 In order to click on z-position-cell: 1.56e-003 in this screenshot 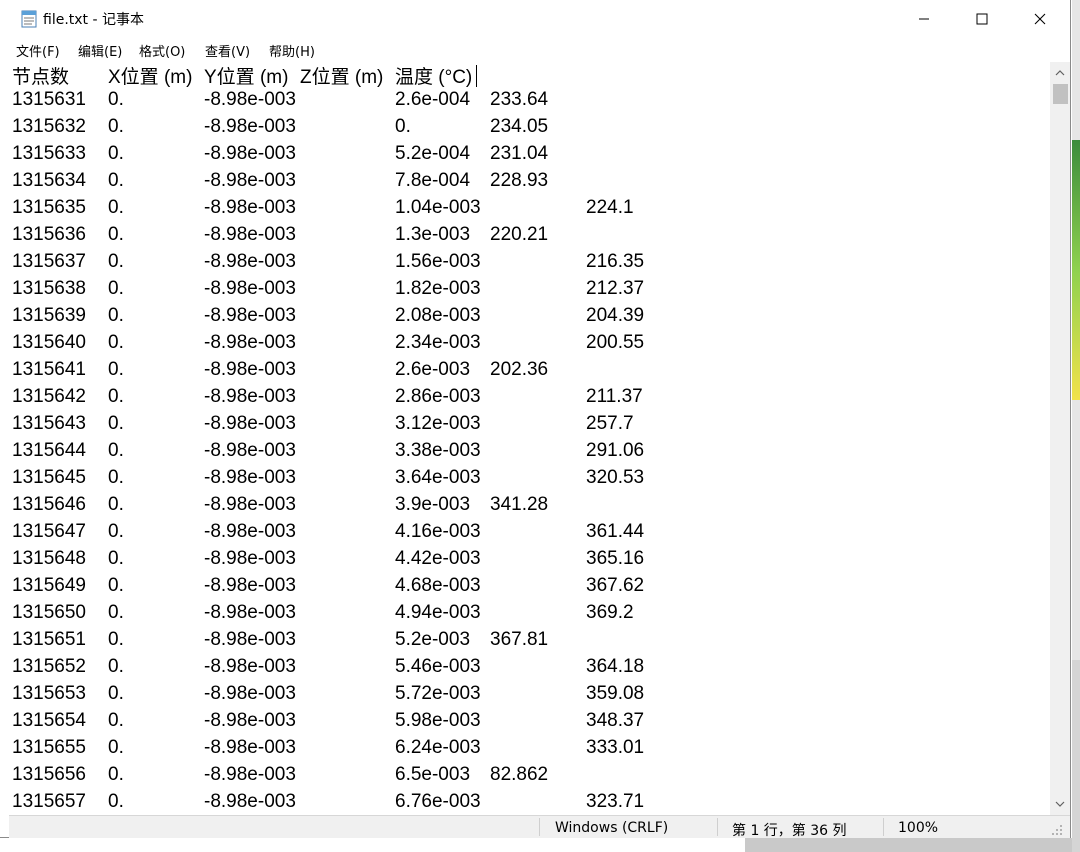, I will do `click(438, 261)`.